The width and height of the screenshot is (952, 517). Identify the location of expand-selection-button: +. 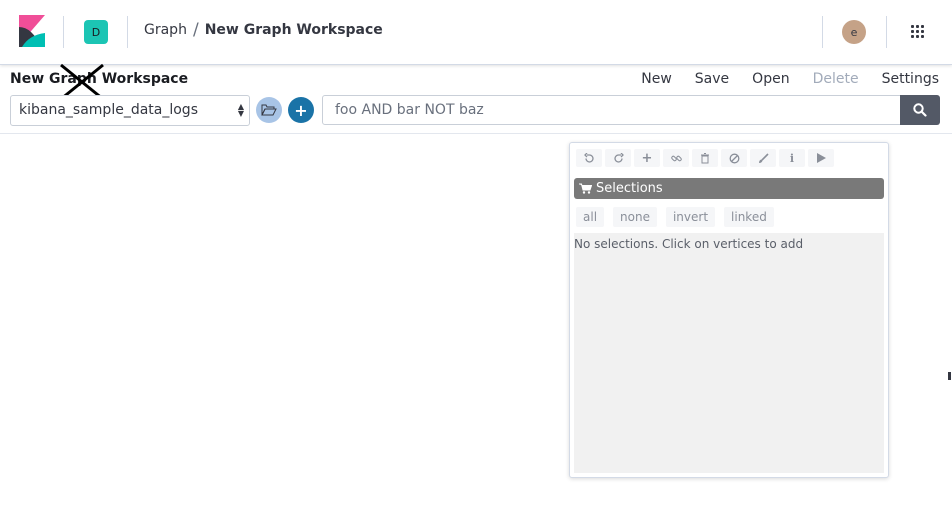
(647, 158).